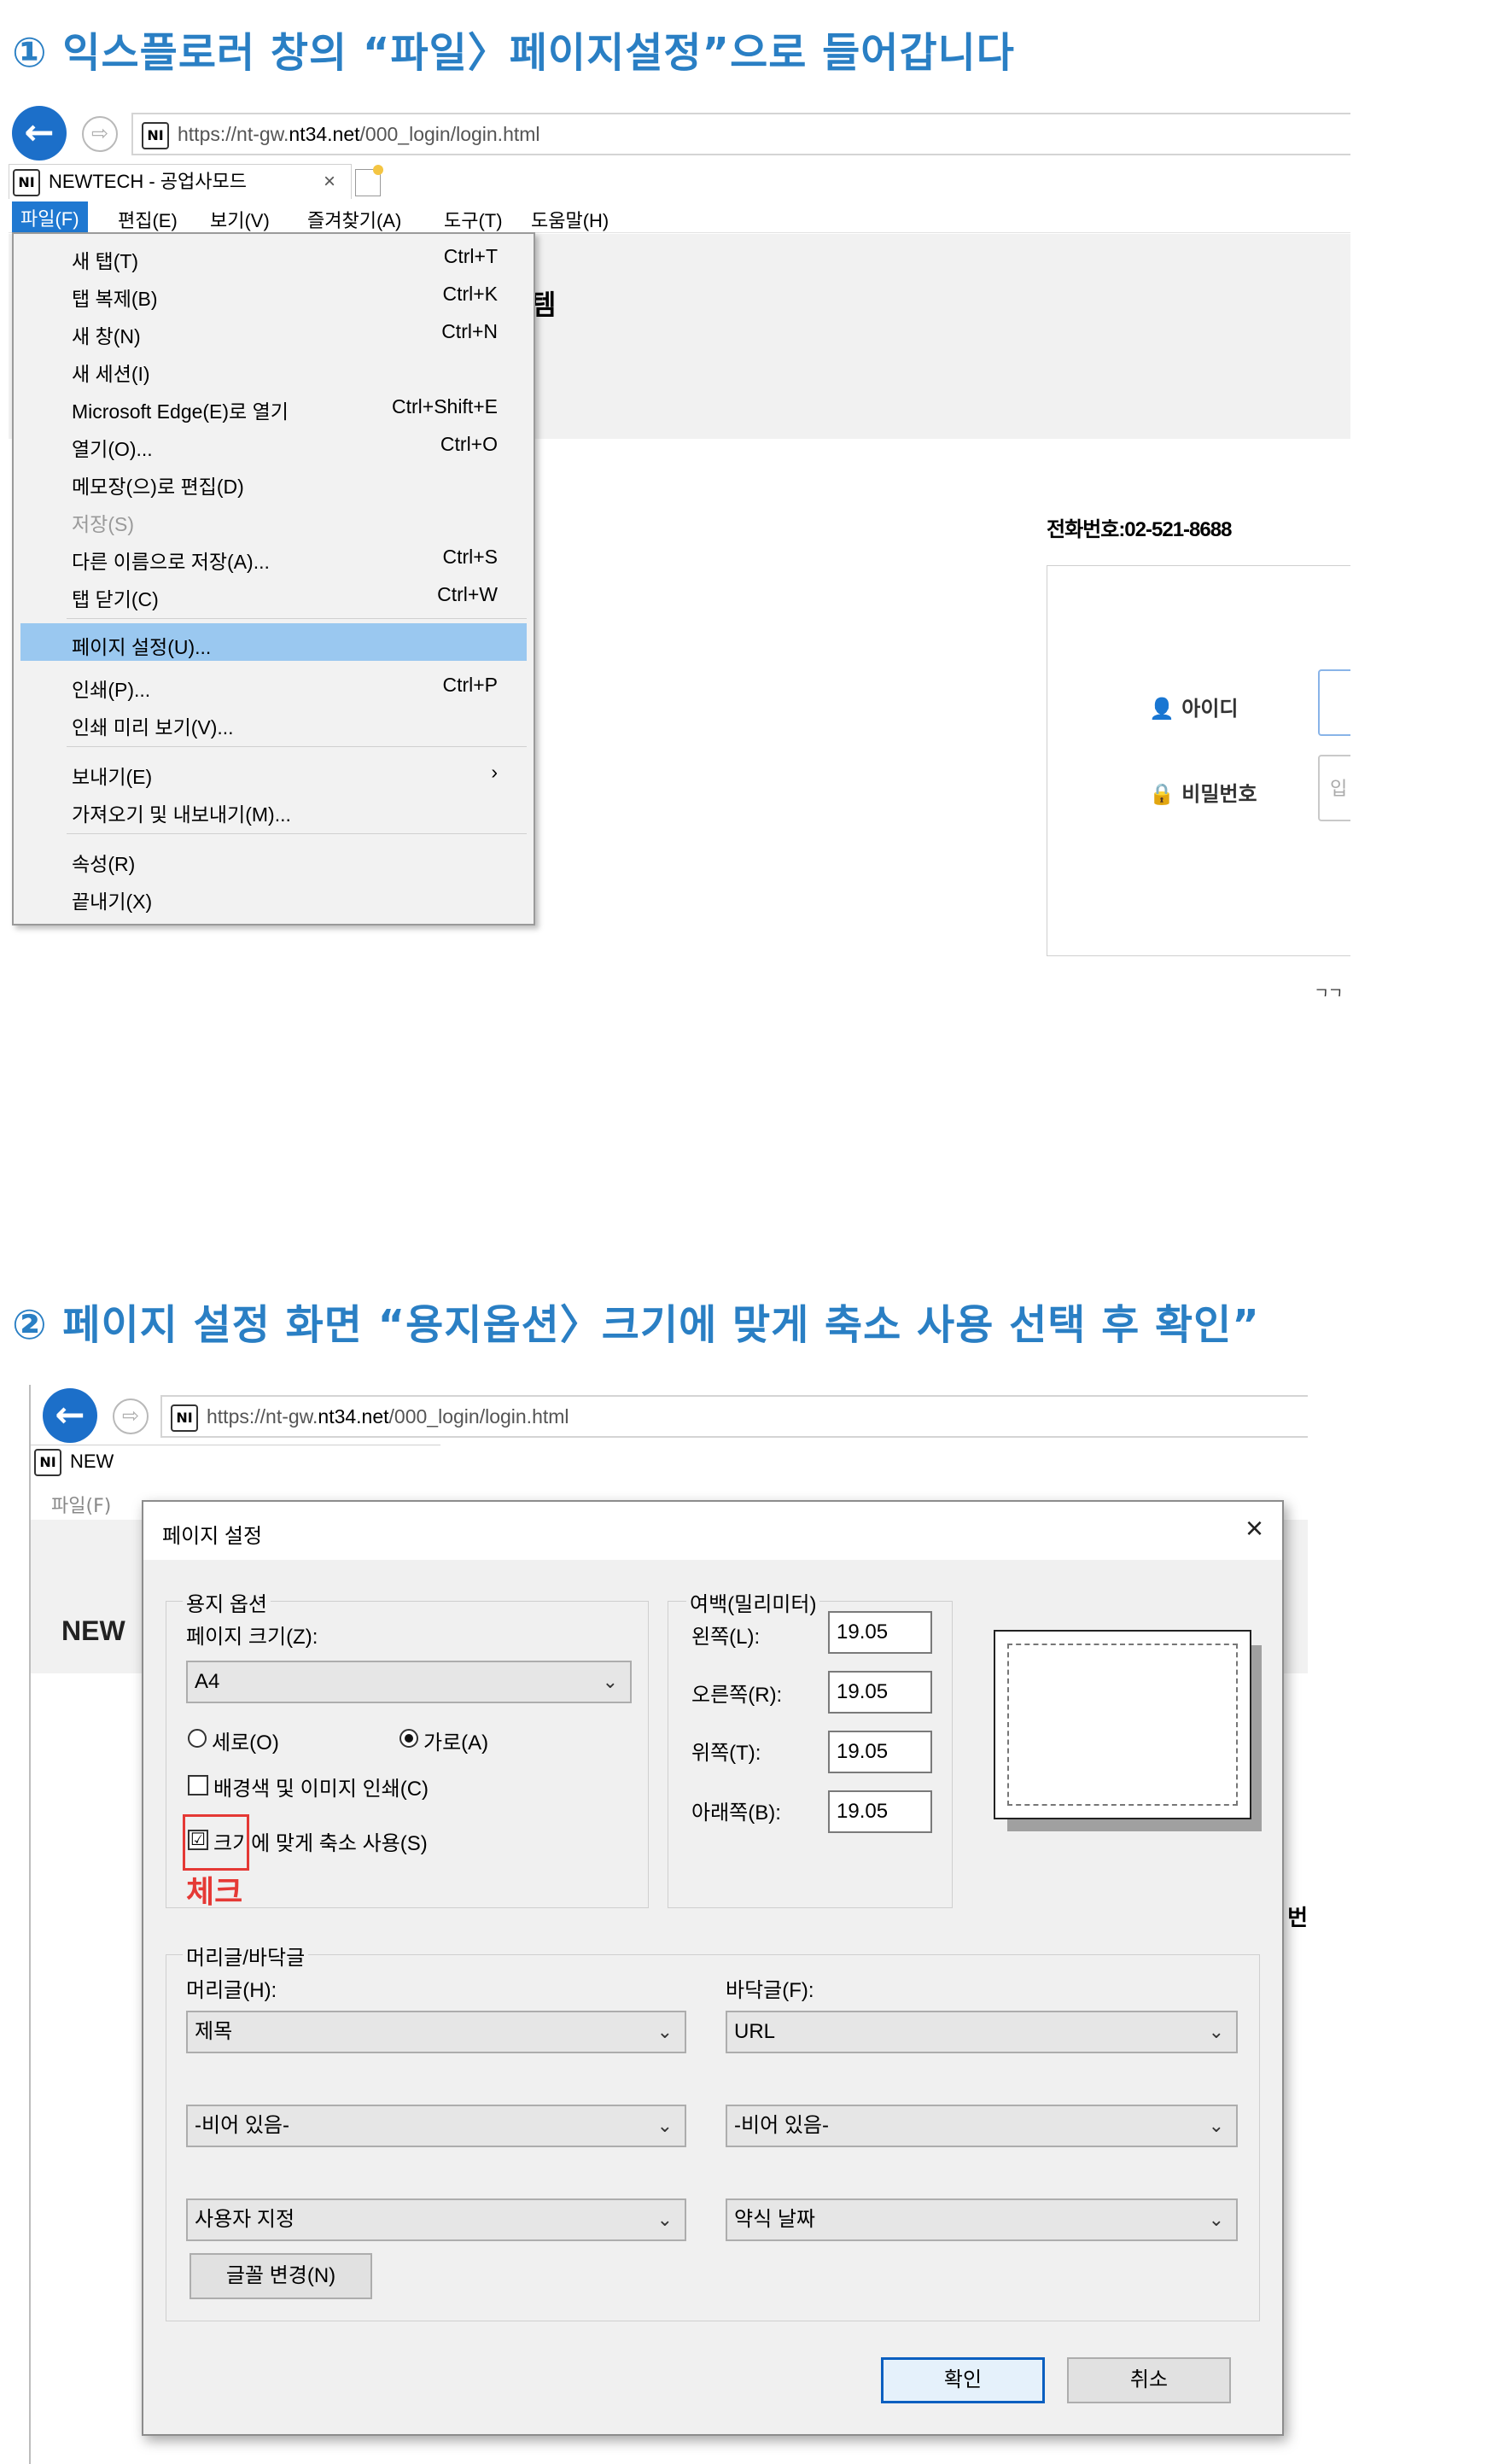  Describe the element at coordinates (409, 1682) in the screenshot. I see `page-size-select: A4 ⌄` at that location.